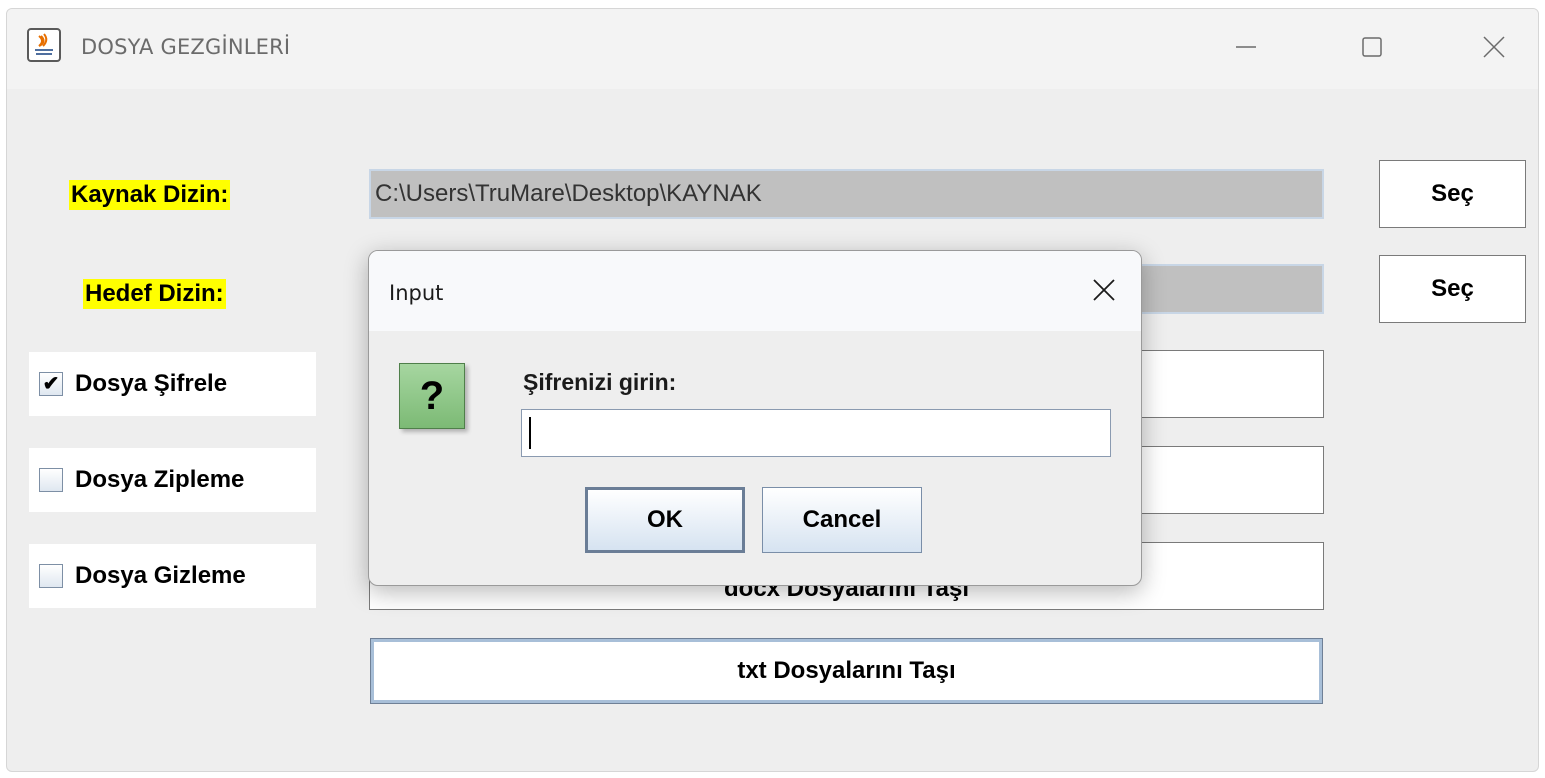  What do you see at coordinates (1452, 289) in the screenshot?
I see `target-select-button: Seç` at bounding box center [1452, 289].